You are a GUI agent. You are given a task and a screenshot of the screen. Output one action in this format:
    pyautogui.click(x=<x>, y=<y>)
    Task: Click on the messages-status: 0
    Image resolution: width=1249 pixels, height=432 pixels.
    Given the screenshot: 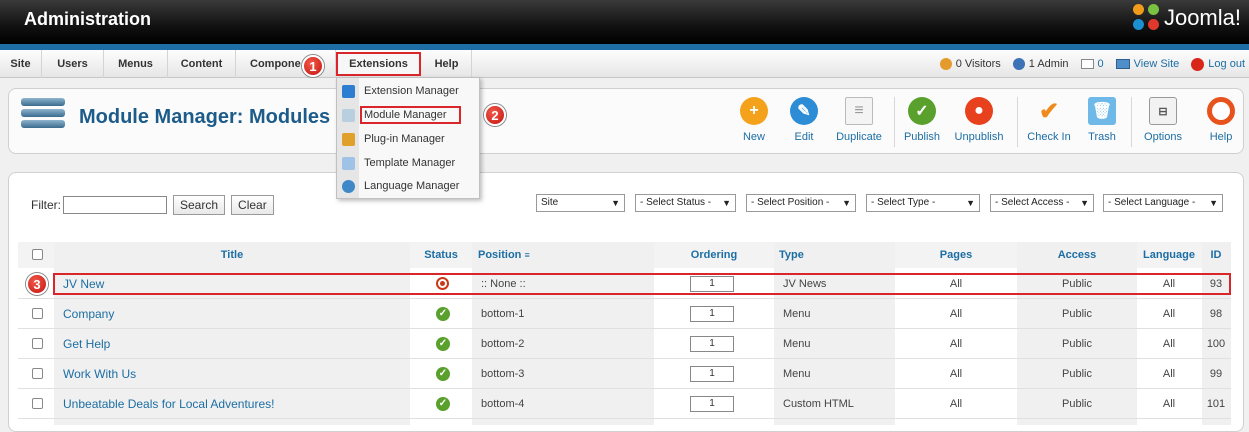 What is the action you would take?
    pyautogui.click(x=1092, y=64)
    